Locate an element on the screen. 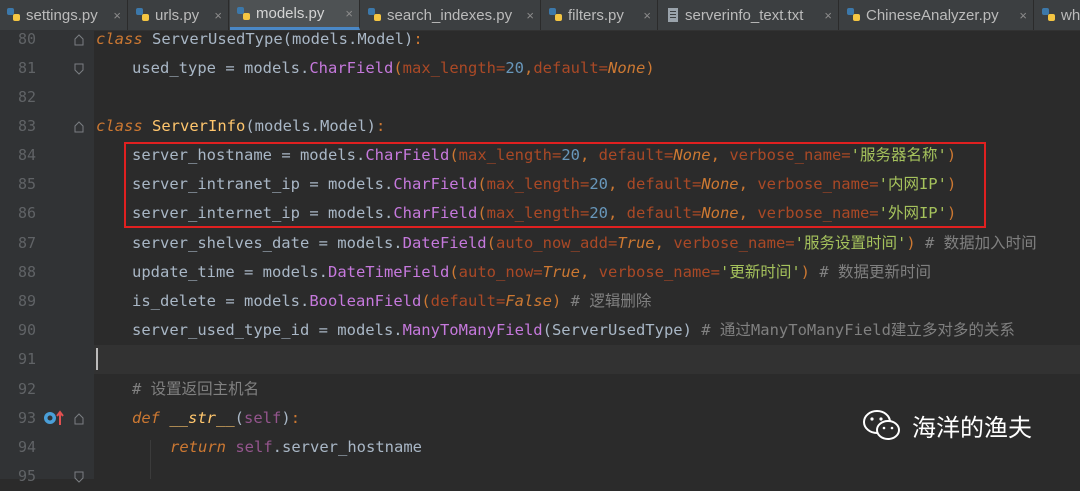  code-line-93: def __str__(self): is located at coordinates (216, 418).